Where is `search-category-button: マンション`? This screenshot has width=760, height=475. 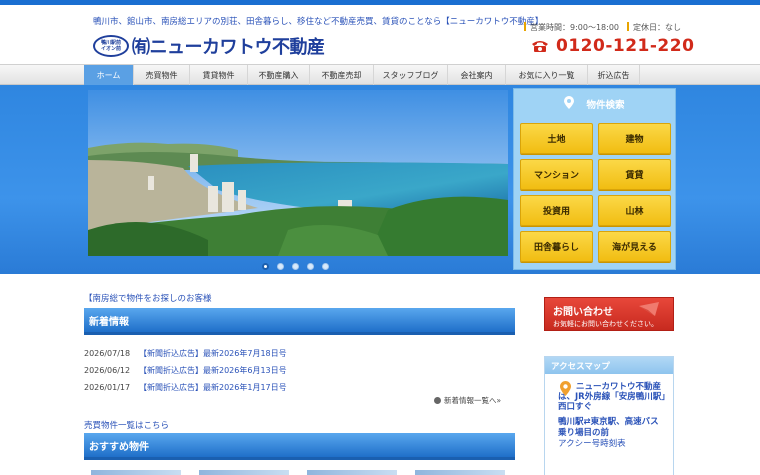 search-category-button: マンション is located at coordinates (556, 174).